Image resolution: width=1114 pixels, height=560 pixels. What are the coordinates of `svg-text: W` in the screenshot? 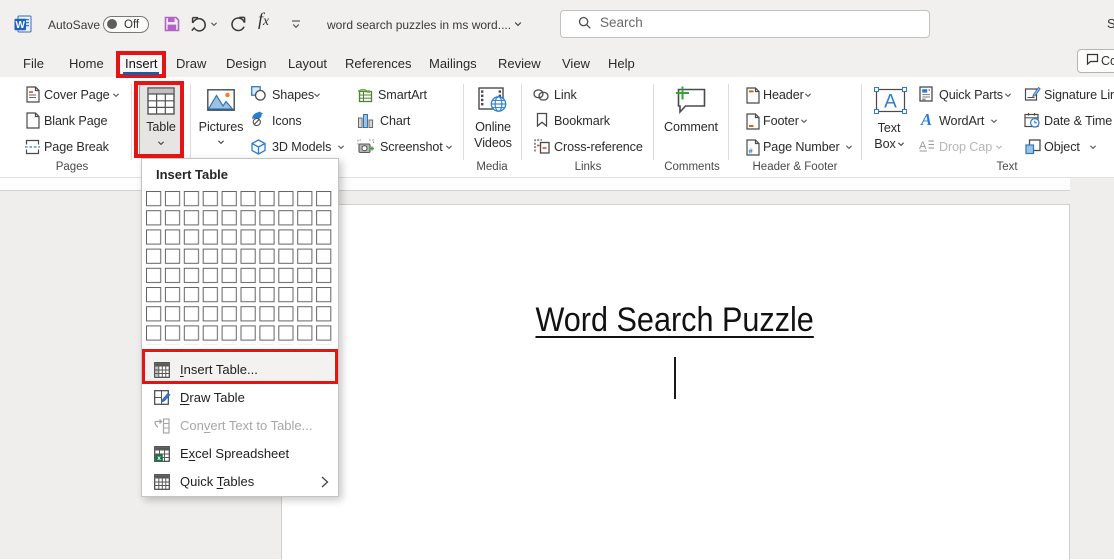 It's located at (20, 25).